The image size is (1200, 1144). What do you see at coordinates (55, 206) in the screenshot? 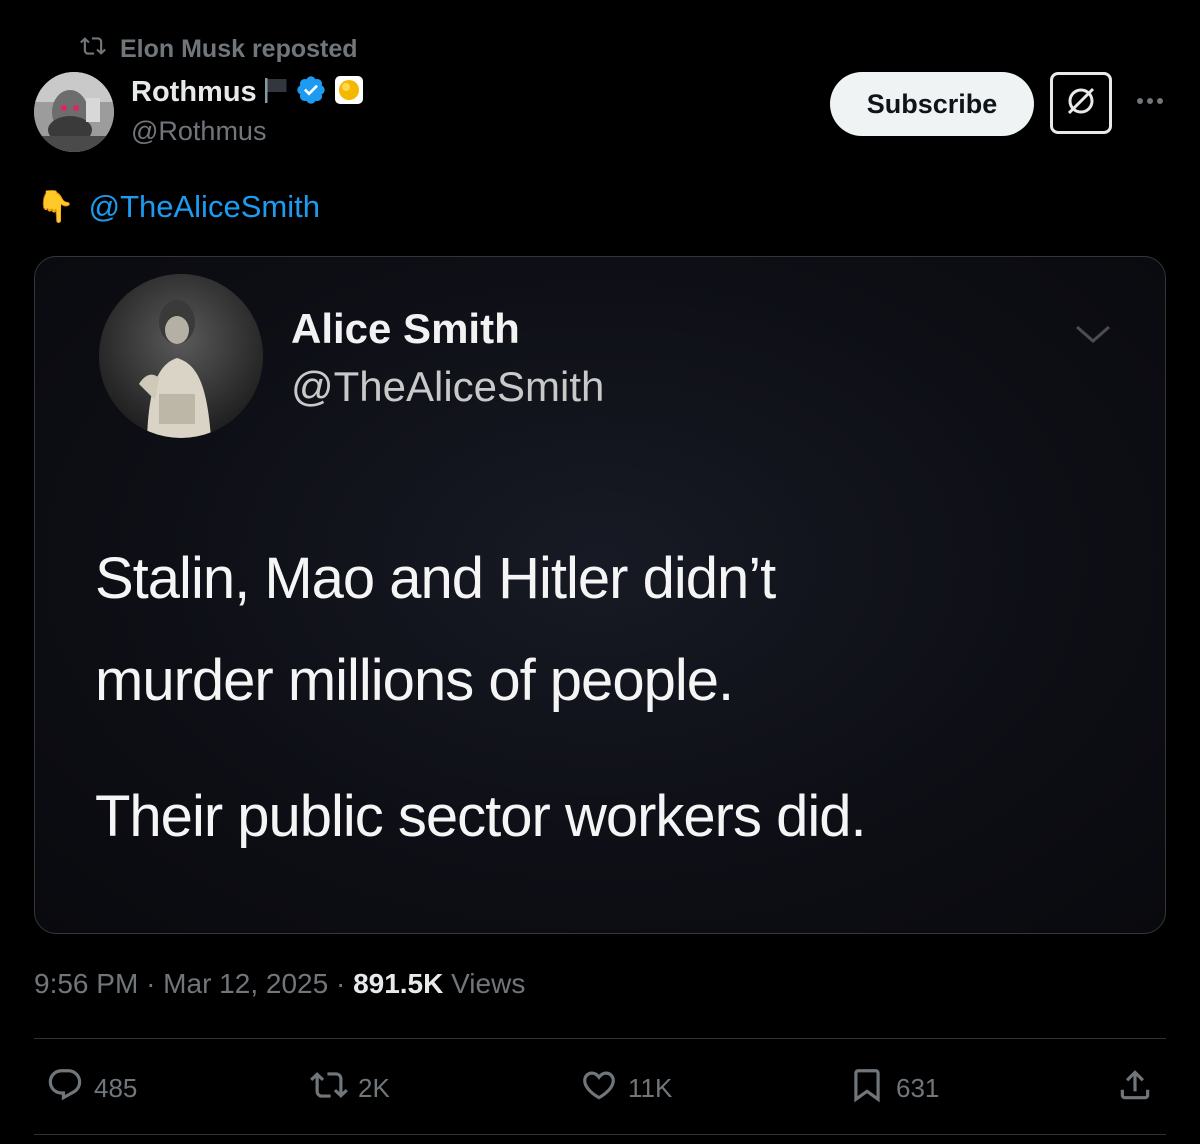
I see `pointing-down-emoji: 👇` at bounding box center [55, 206].